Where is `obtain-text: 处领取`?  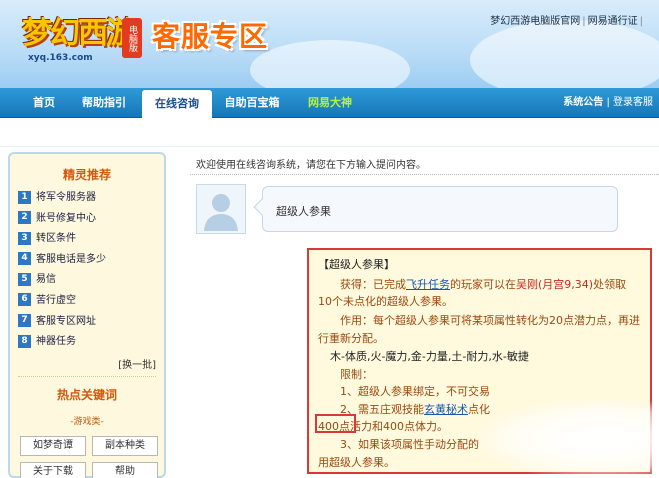
obtain-text: 处领取 is located at coordinates (610, 284).